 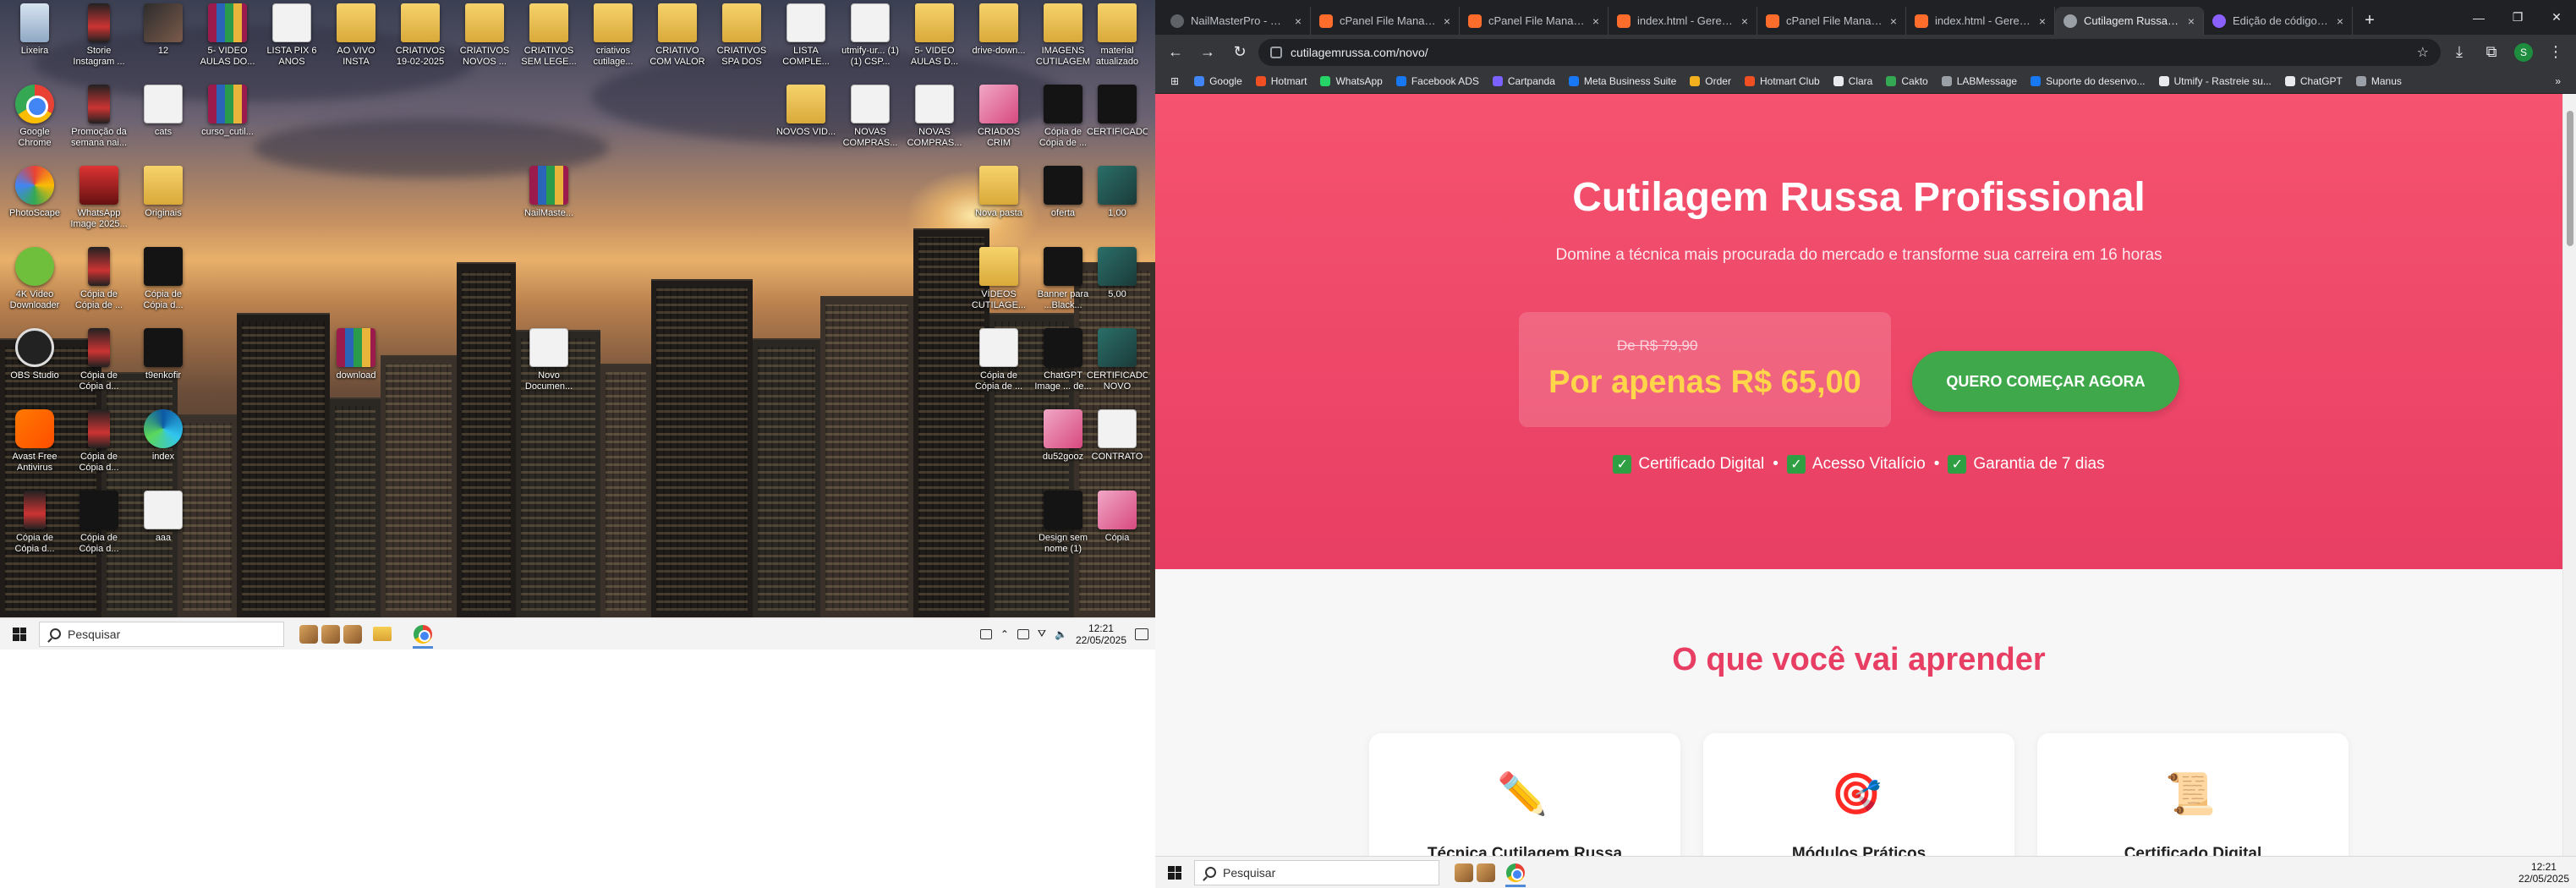 What do you see at coordinates (1117, 44) in the screenshot?
I see `desktop-icon: material atualizado` at bounding box center [1117, 44].